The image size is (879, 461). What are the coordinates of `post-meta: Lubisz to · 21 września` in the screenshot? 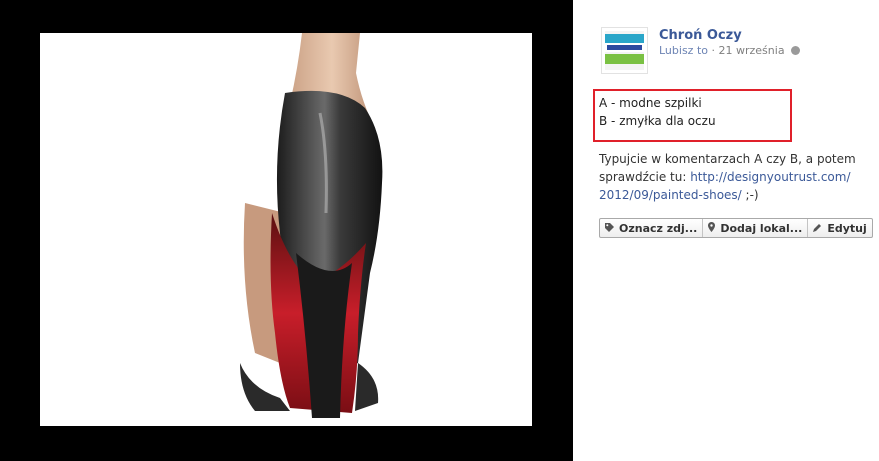 It's located at (730, 50).